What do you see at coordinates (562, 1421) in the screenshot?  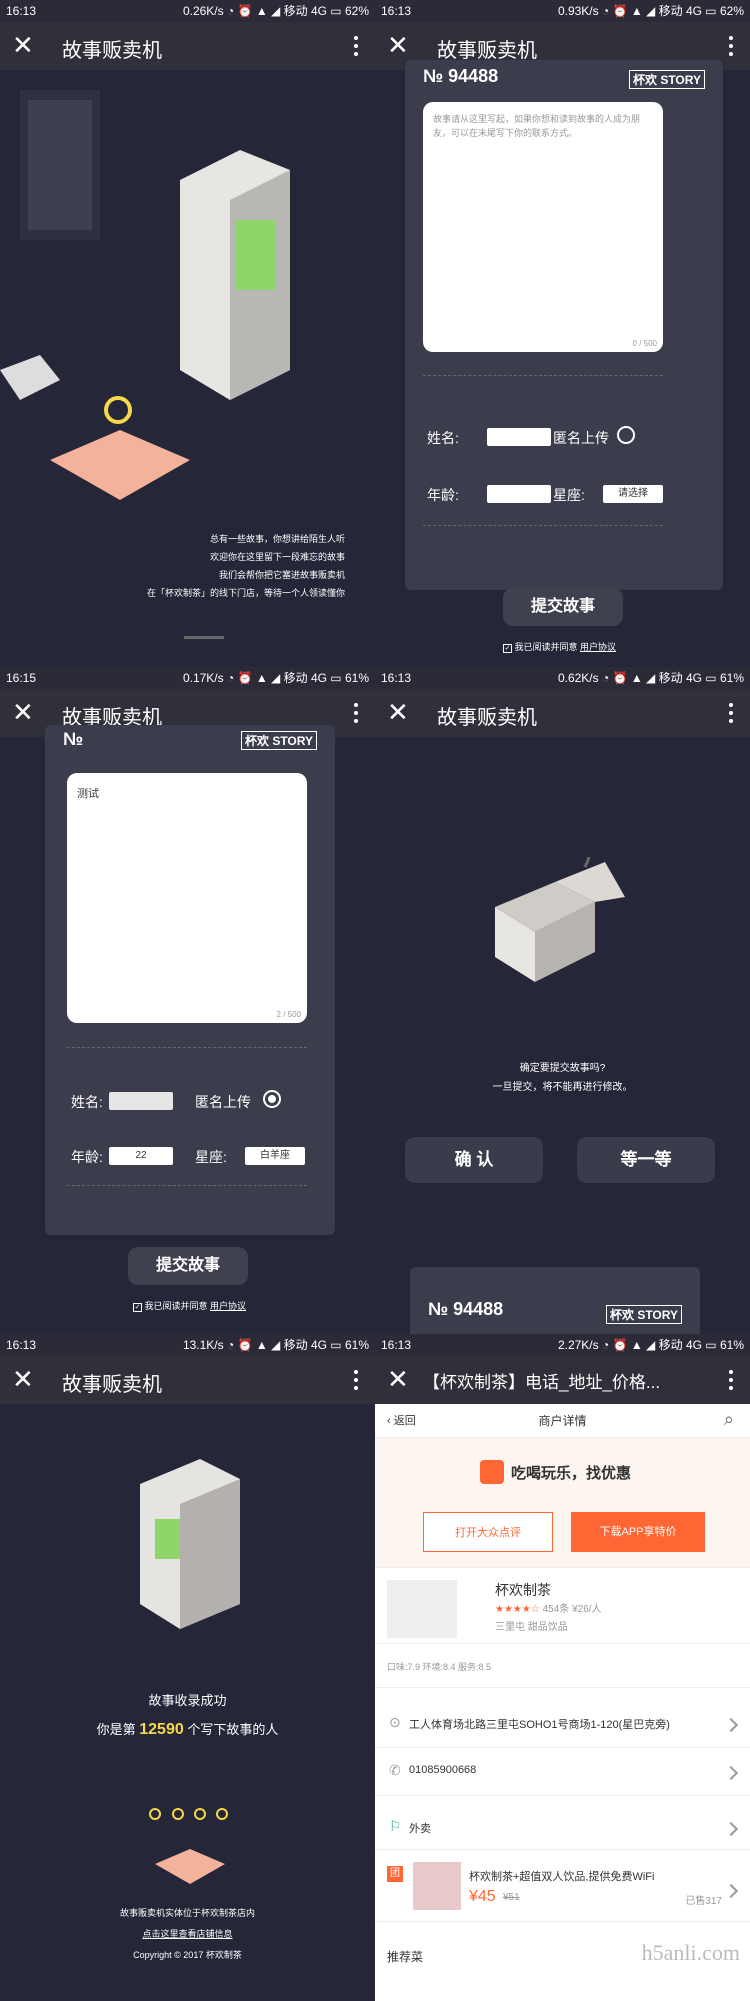 I see `nav-header: ‹ 返回 商户详情 ⌕` at bounding box center [562, 1421].